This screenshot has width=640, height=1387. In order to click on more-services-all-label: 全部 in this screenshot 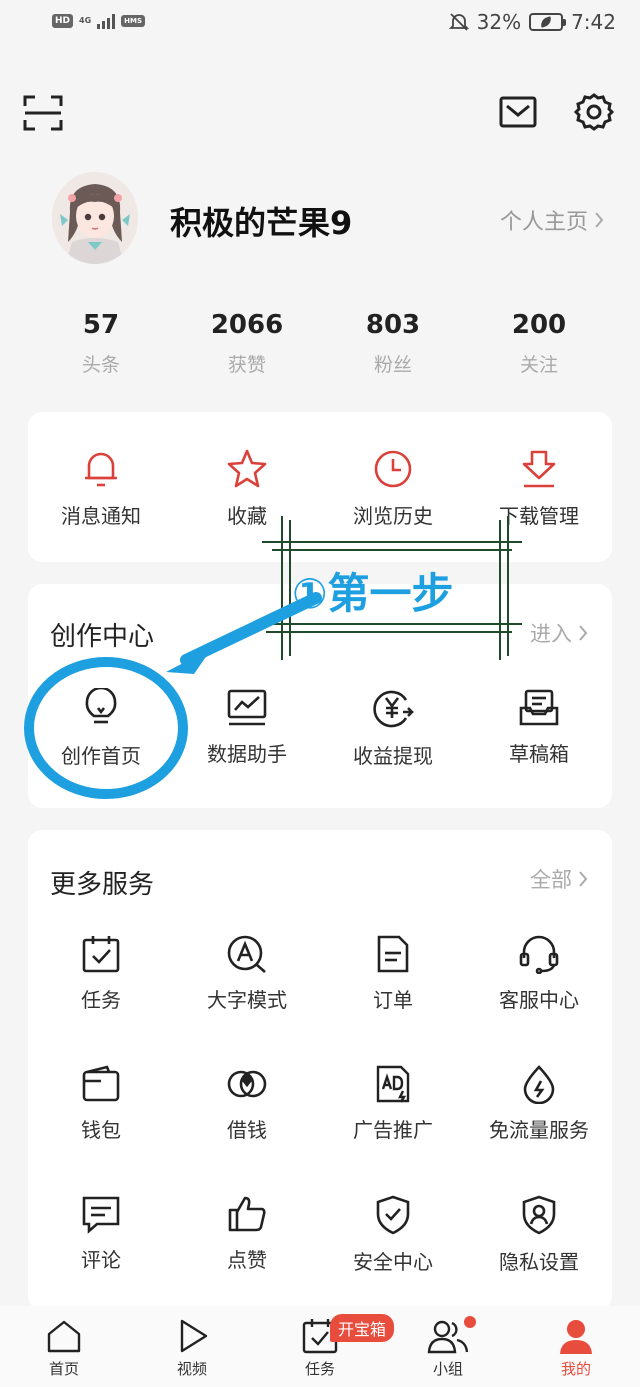, I will do `click(551, 880)`.